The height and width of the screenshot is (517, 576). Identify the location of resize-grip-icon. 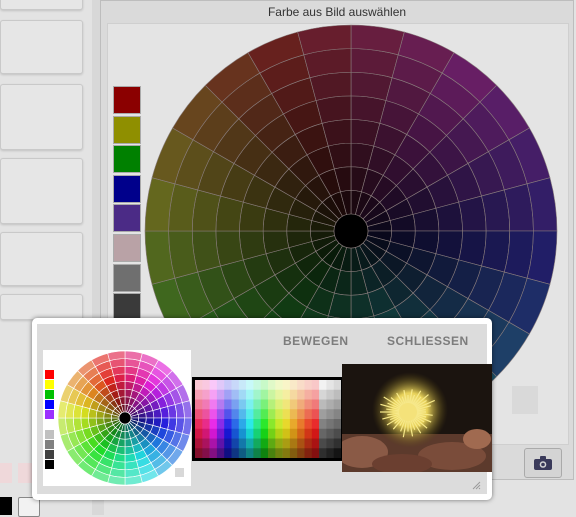
(476, 485).